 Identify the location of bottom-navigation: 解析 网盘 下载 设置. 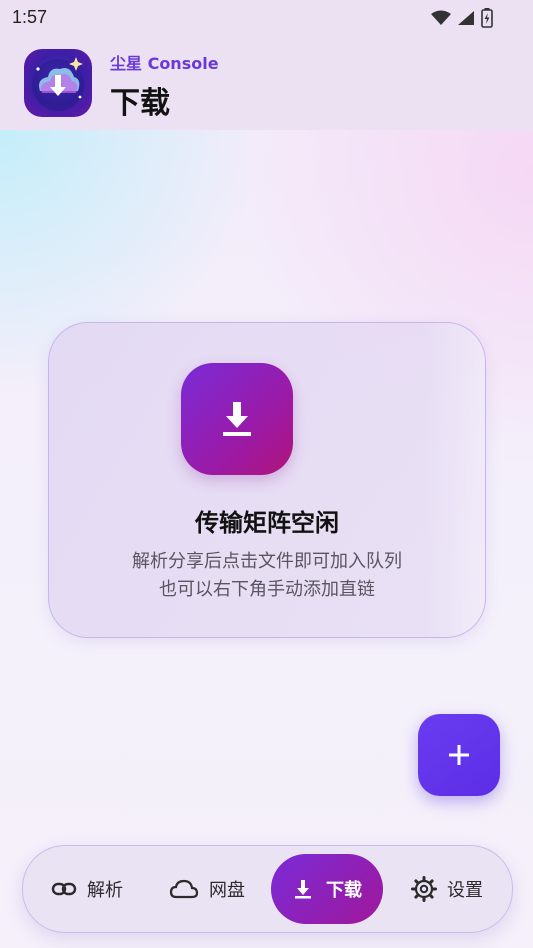
(267, 889).